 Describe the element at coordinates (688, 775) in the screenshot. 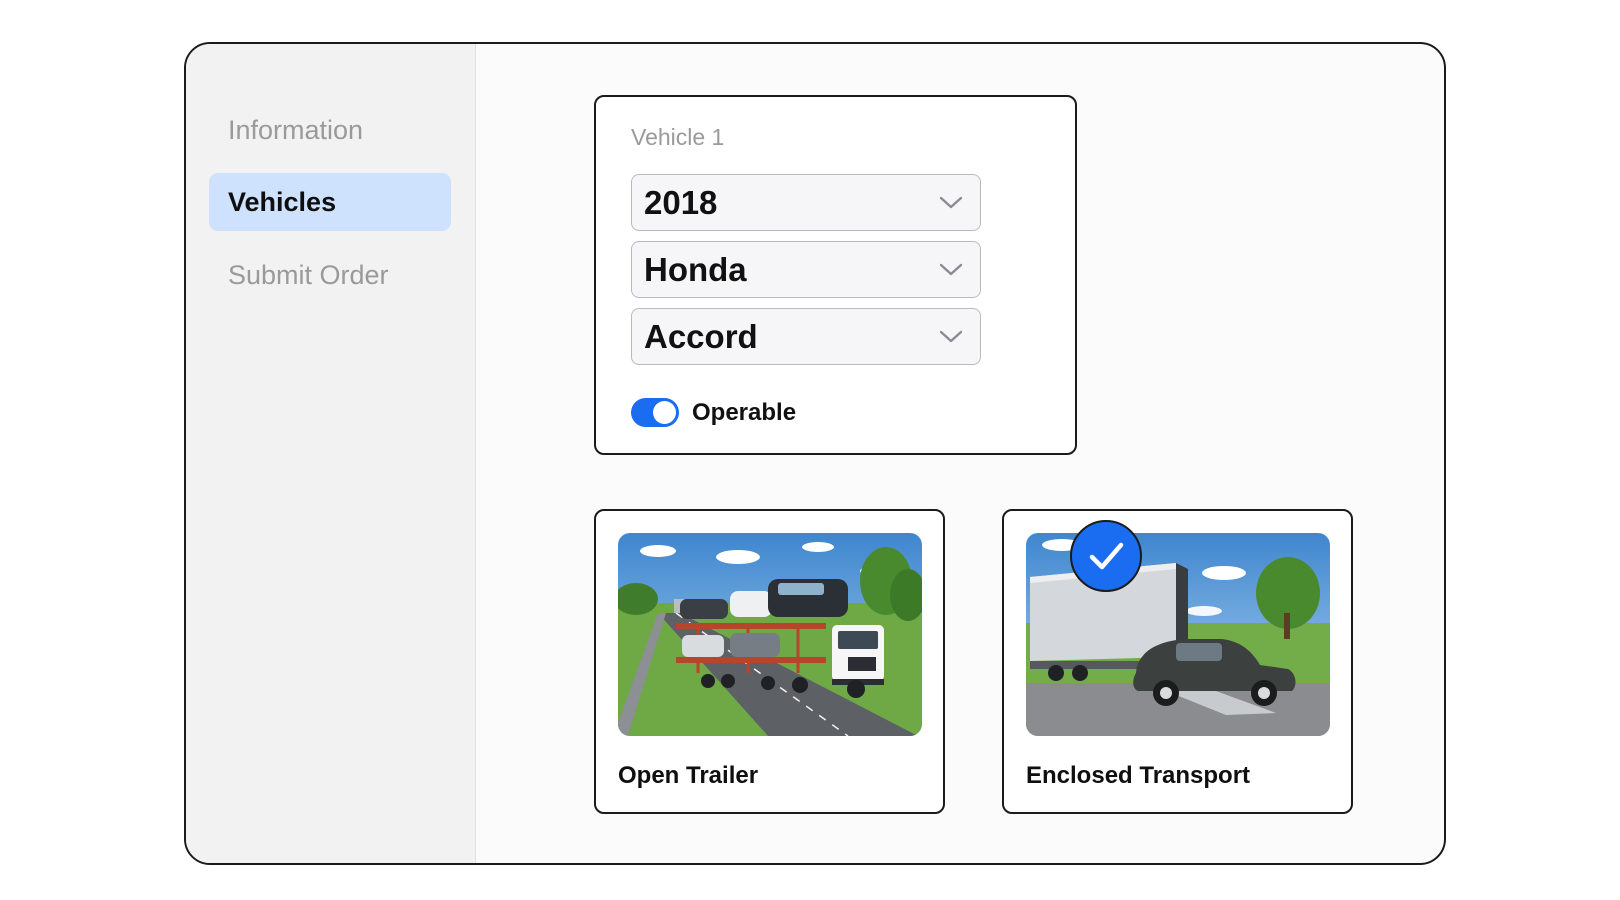

I see `transport-option-label: Open Trailer` at that location.